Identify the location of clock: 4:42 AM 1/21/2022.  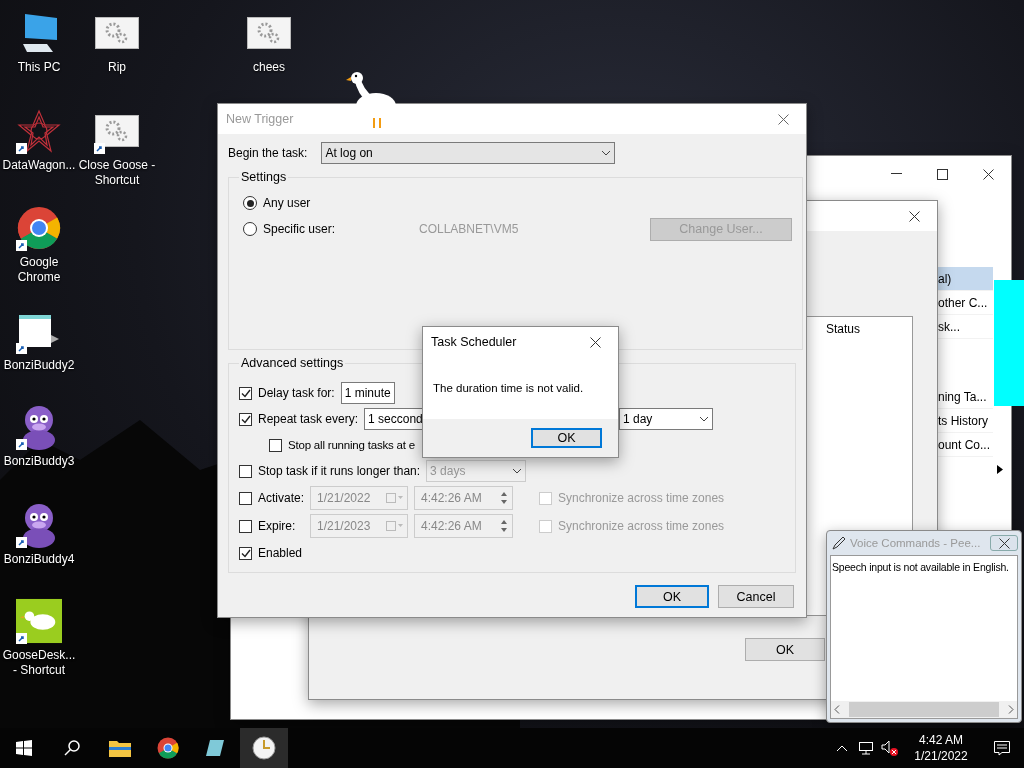
(941, 748).